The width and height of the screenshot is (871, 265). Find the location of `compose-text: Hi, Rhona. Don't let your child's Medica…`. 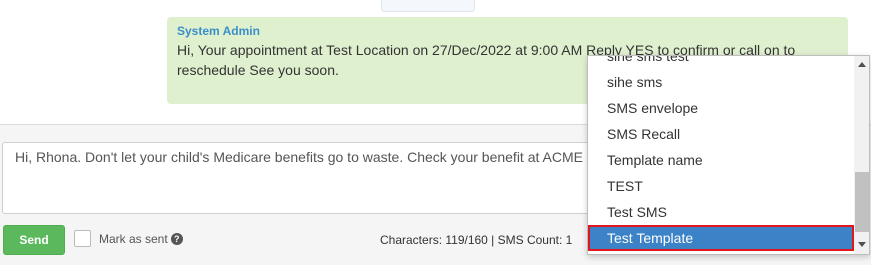

compose-text: Hi, Rhona. Don't let your child's Medica… is located at coordinates (299, 157).